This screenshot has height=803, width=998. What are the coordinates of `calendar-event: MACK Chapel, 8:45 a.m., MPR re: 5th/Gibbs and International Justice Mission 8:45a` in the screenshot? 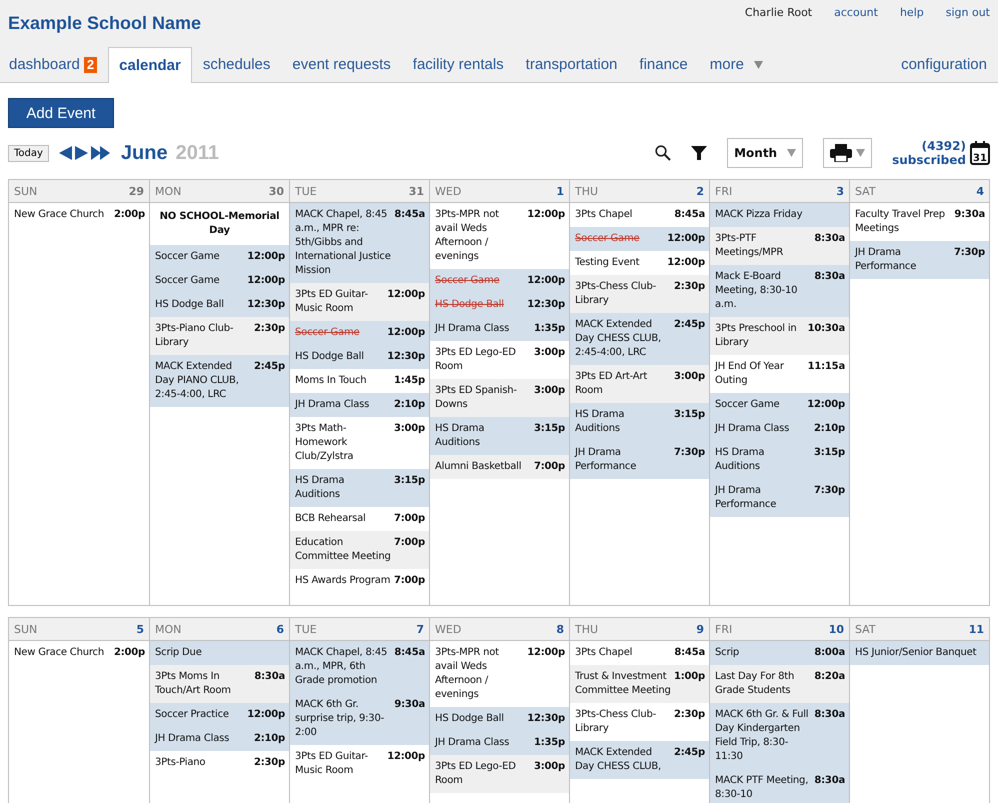 It's located at (359, 243).